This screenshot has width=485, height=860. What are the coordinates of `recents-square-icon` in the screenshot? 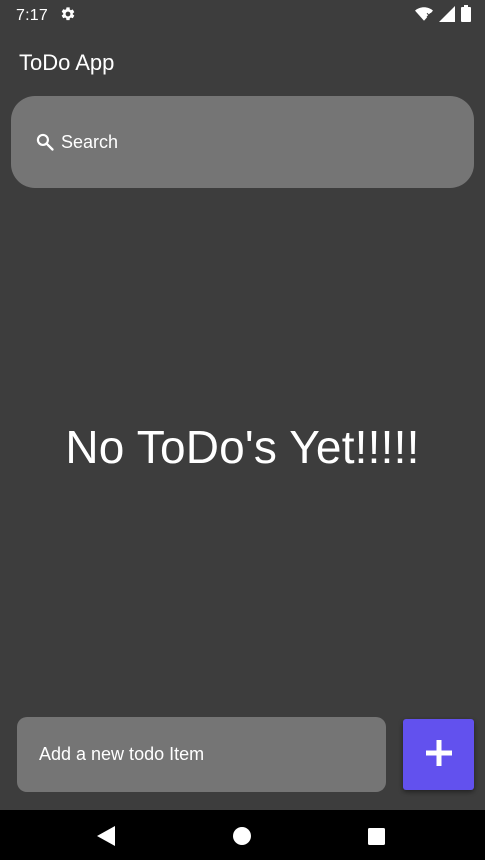 It's located at (376, 836).